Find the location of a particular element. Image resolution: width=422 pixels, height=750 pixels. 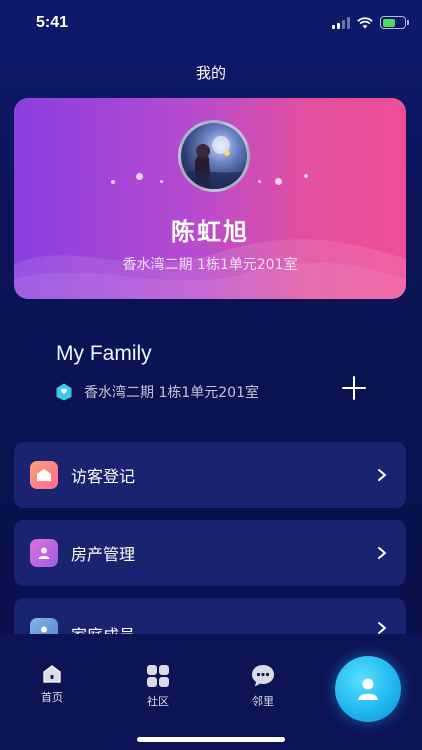

profile-fab-button is located at coordinates (368, 689).